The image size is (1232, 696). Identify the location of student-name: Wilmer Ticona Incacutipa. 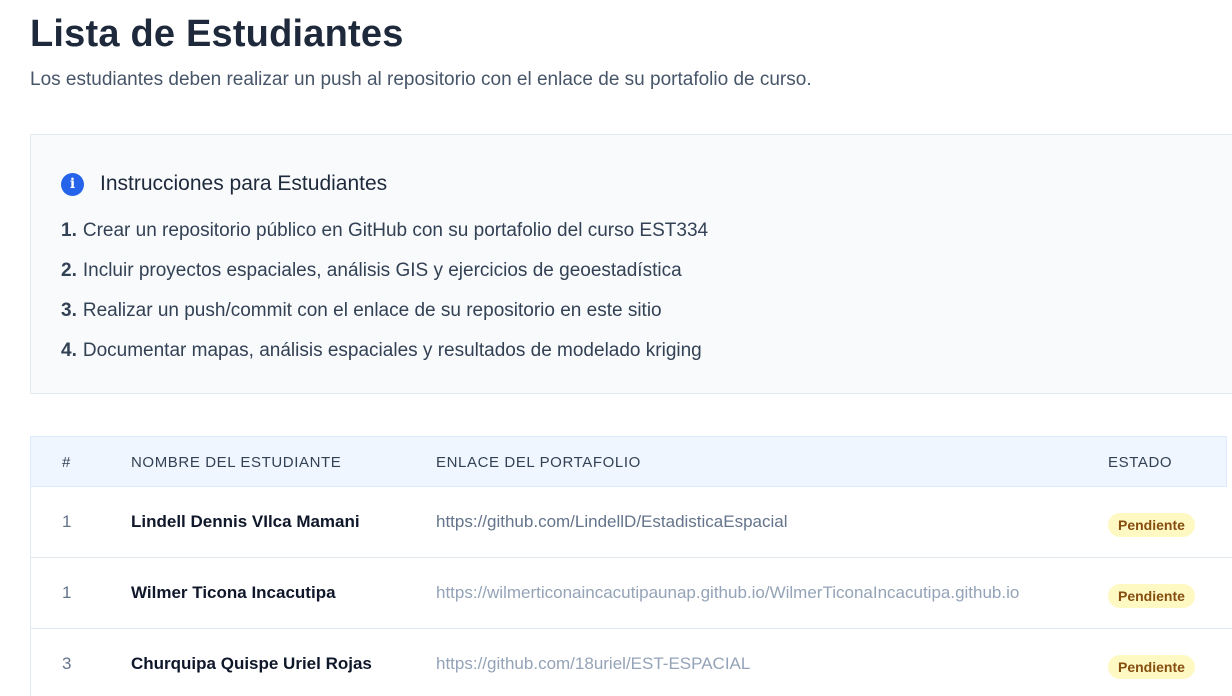
(233, 592).